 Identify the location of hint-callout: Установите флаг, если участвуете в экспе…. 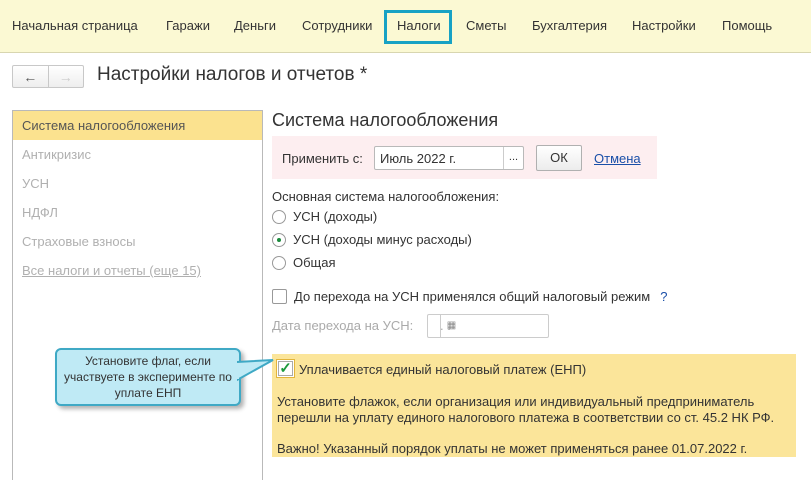
(164, 377).